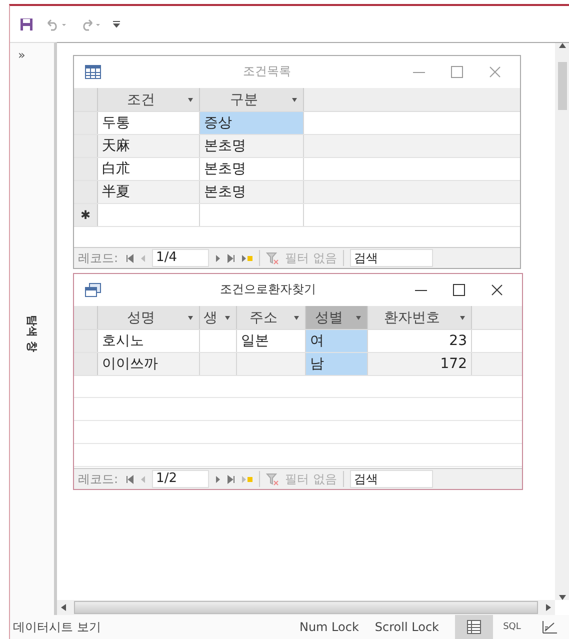  What do you see at coordinates (181, 258) in the screenshot?
I see `record-number-field: 1/4` at bounding box center [181, 258].